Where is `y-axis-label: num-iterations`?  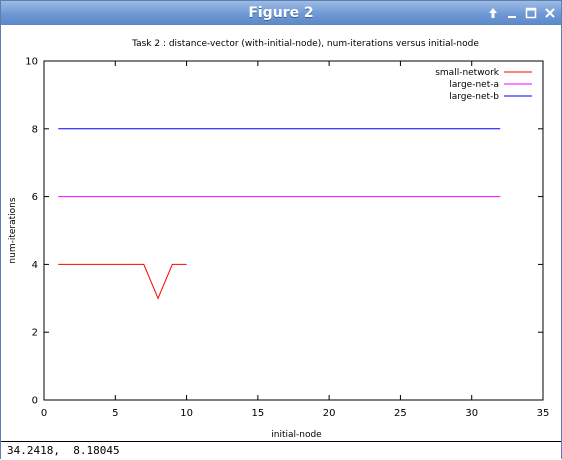
y-axis-label: num-iterations is located at coordinates (13, 230).